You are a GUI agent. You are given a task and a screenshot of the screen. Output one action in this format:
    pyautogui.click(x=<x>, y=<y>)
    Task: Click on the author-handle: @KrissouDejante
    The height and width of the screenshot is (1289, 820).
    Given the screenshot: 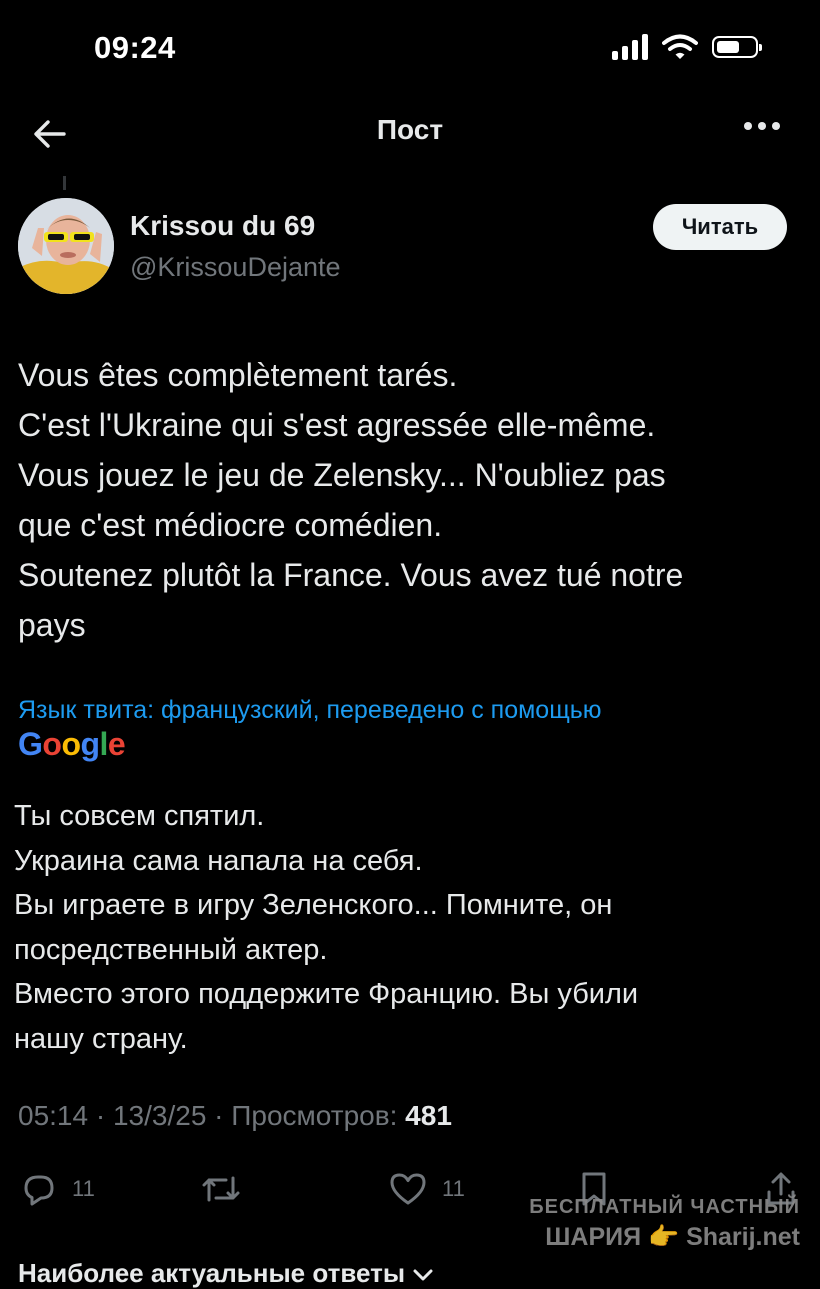 What is the action you would take?
    pyautogui.click(x=235, y=267)
    